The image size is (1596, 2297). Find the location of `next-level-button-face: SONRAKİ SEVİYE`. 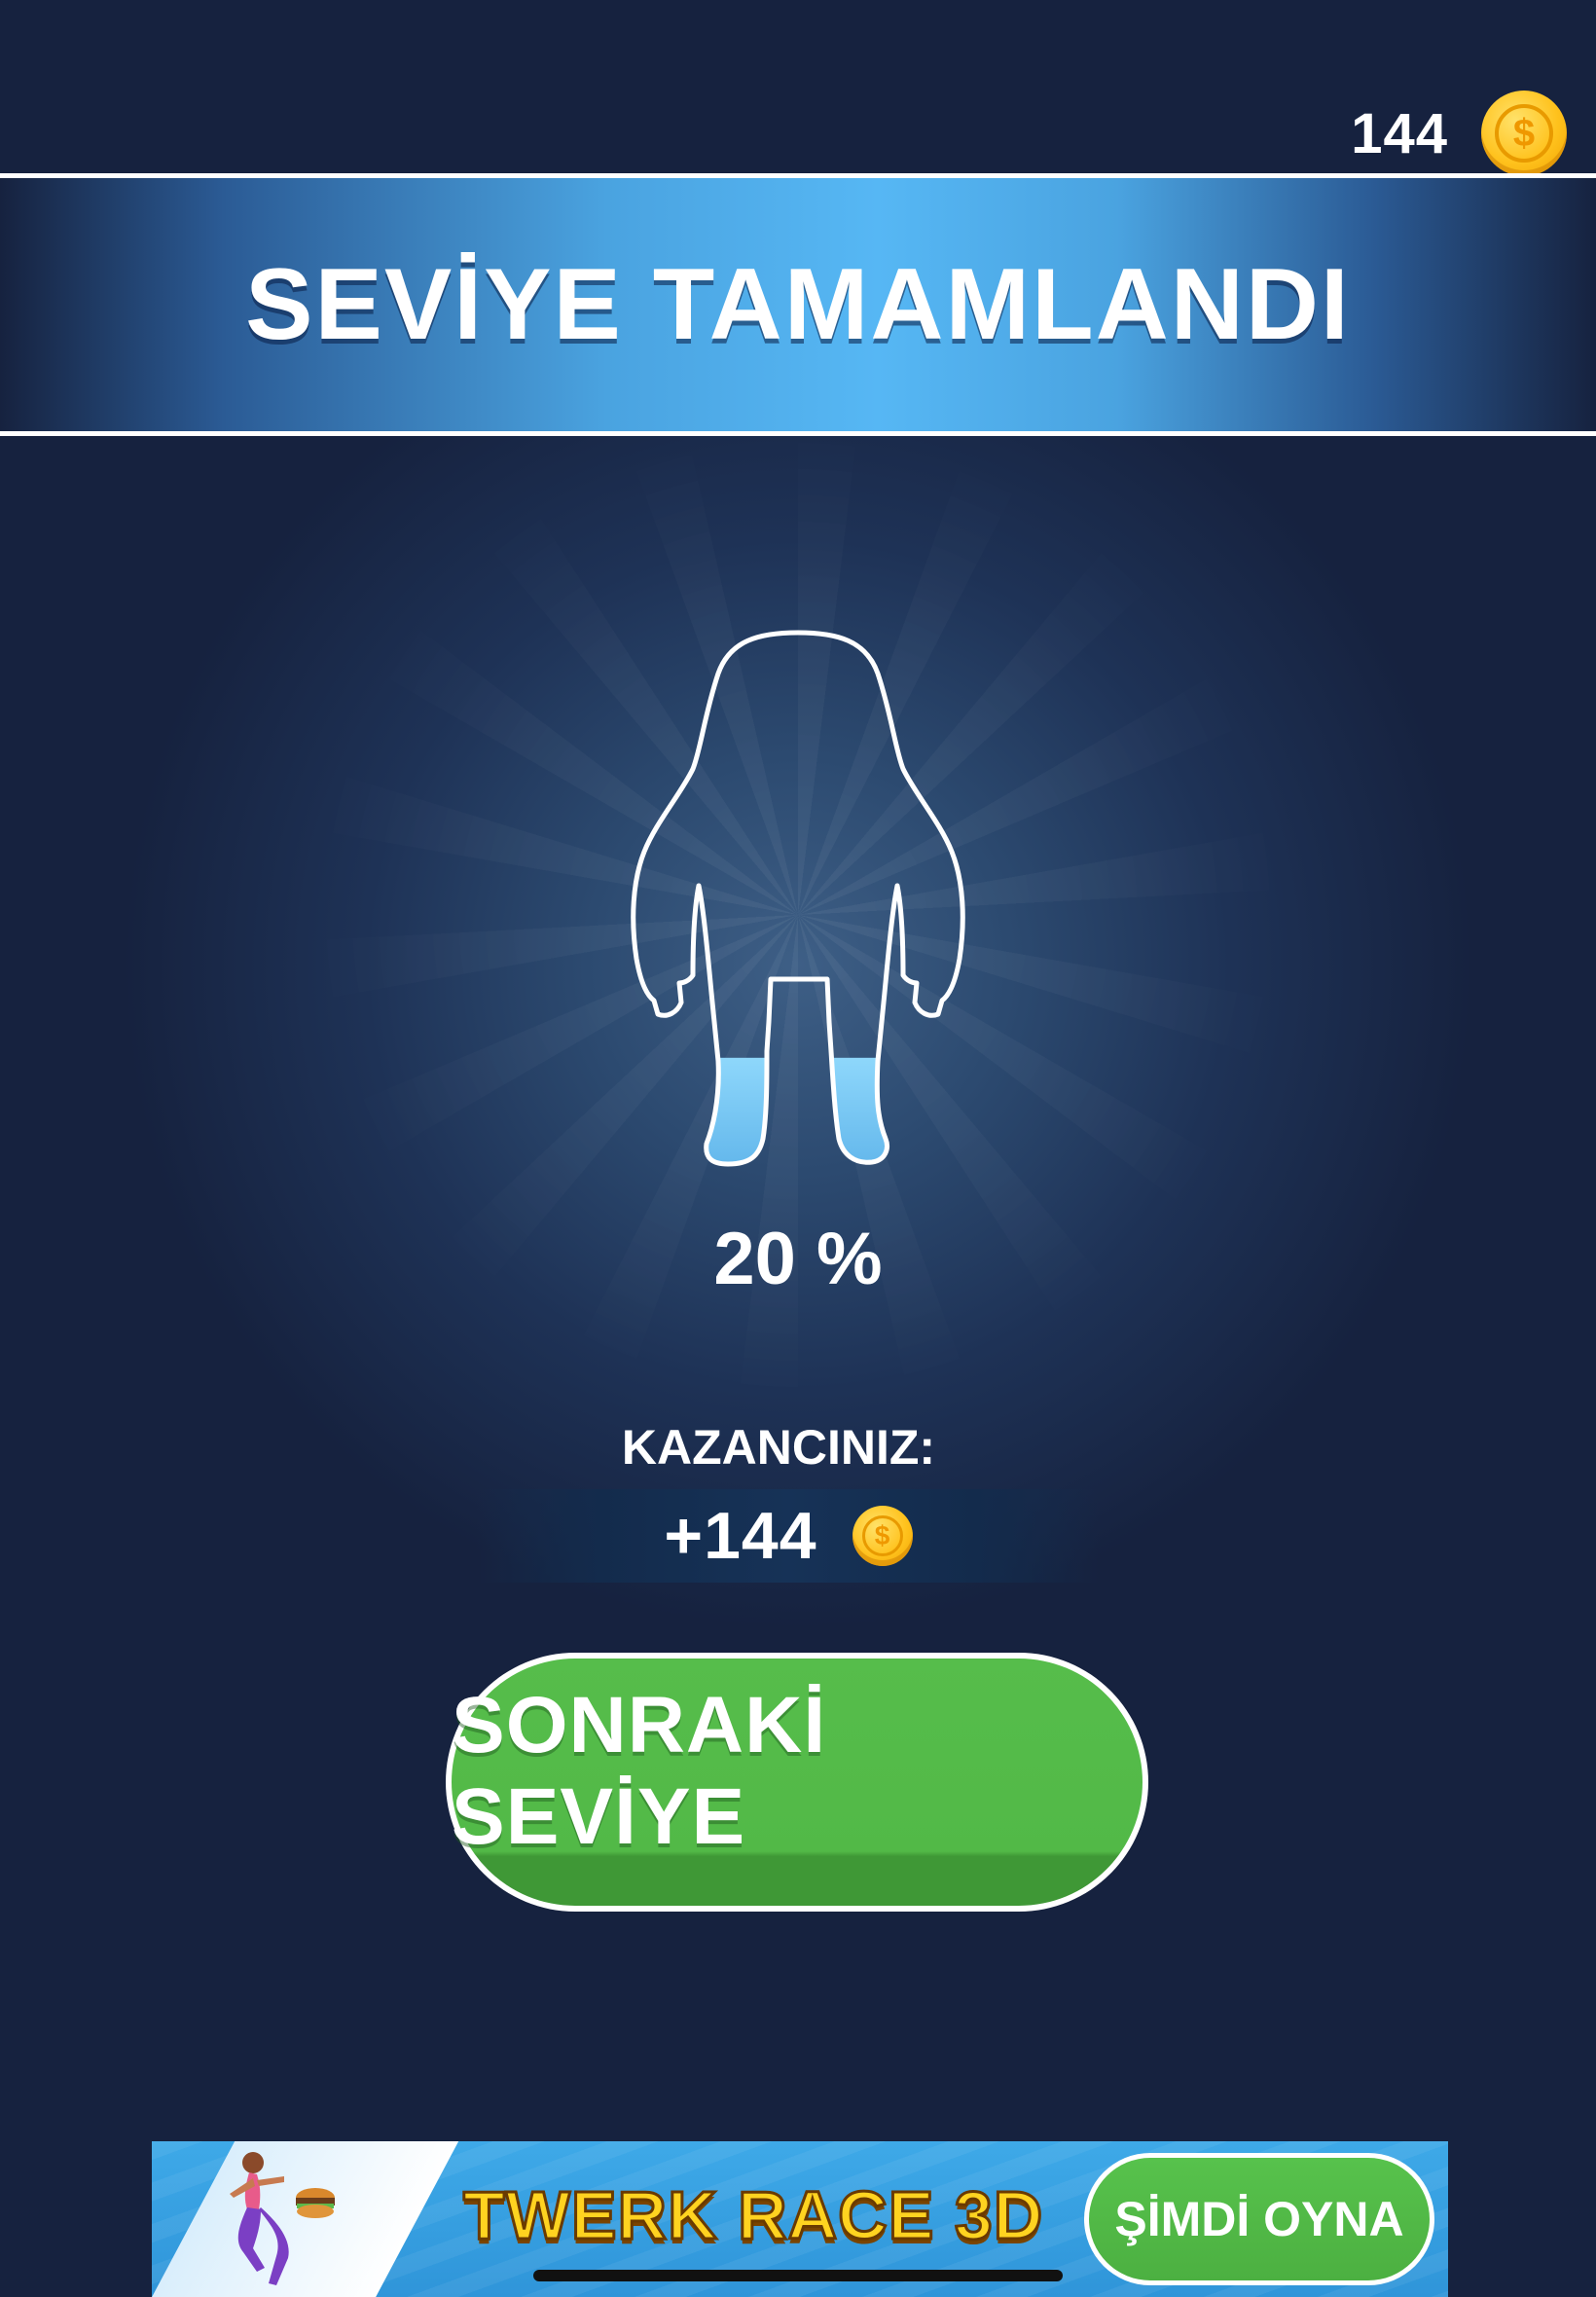

next-level-button-face: SONRAKİ SEVİYE is located at coordinates (798, 1783).